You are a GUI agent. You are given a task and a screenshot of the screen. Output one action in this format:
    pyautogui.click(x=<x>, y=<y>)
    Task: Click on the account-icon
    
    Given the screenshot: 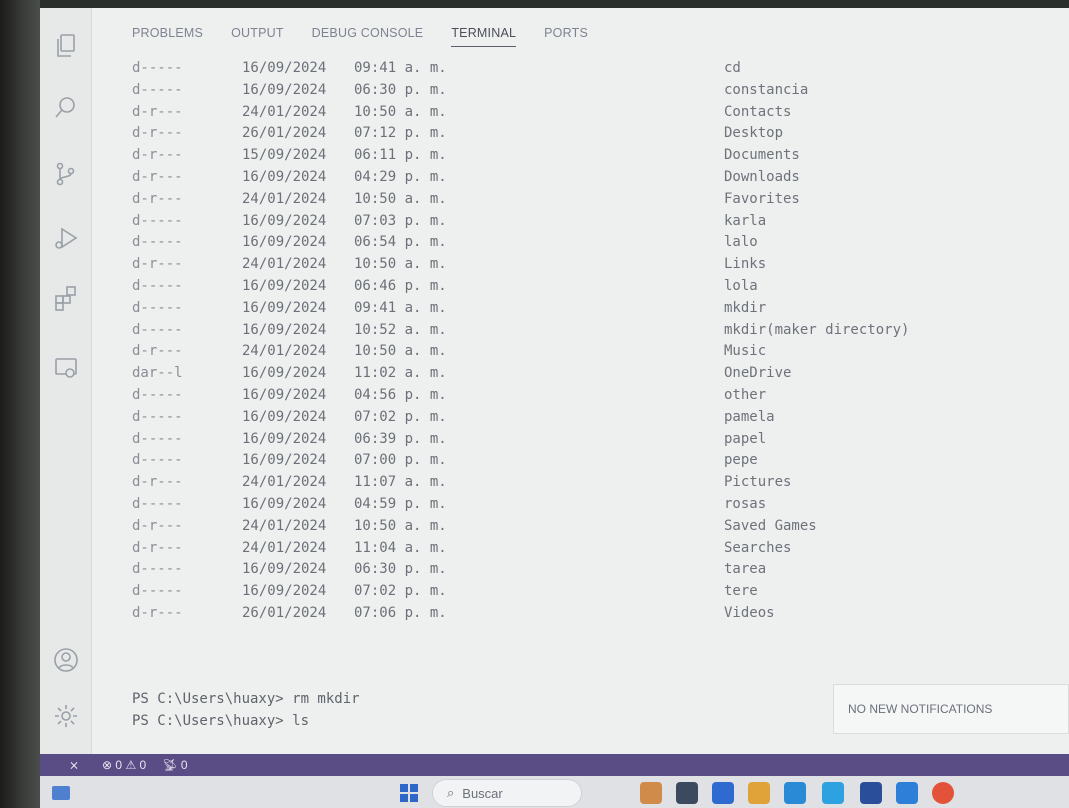 What is the action you would take?
    pyautogui.click(x=66, y=660)
    